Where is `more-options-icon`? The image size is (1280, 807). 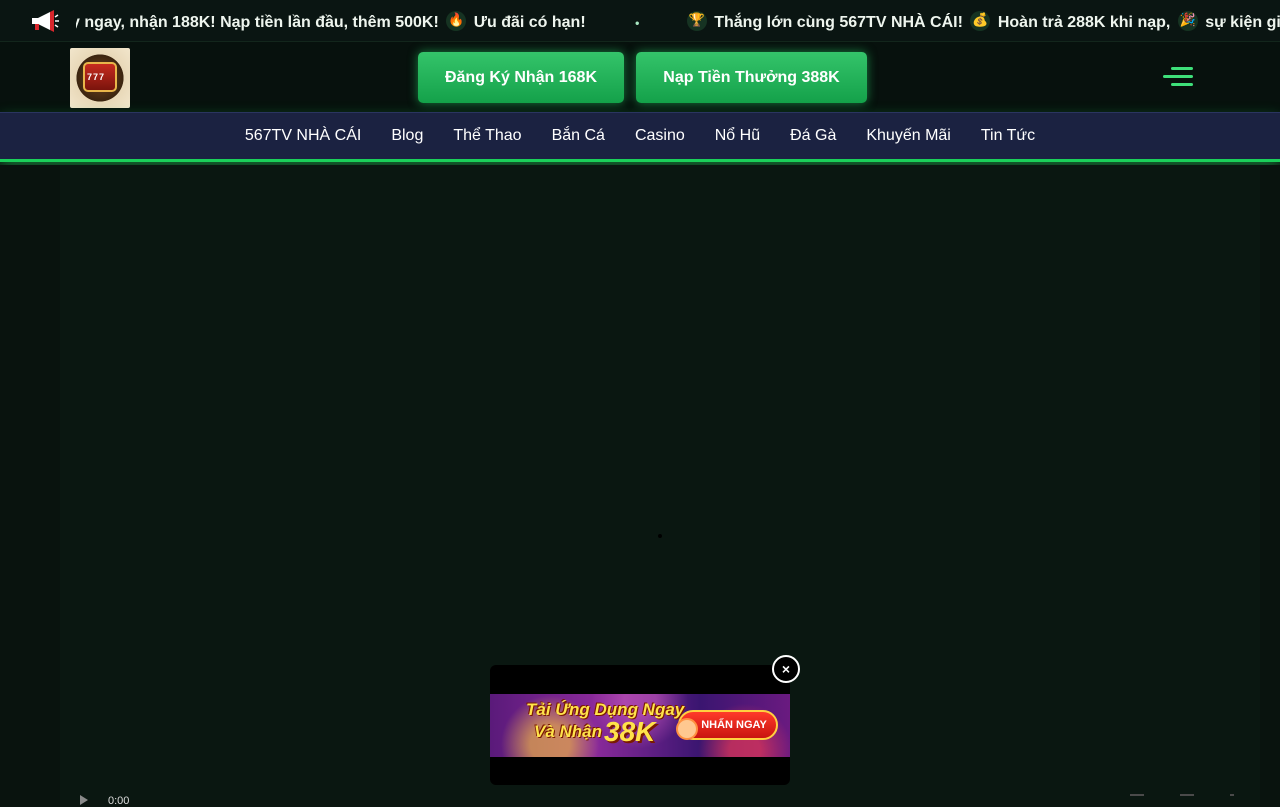 more-options-icon is located at coordinates (1232, 797).